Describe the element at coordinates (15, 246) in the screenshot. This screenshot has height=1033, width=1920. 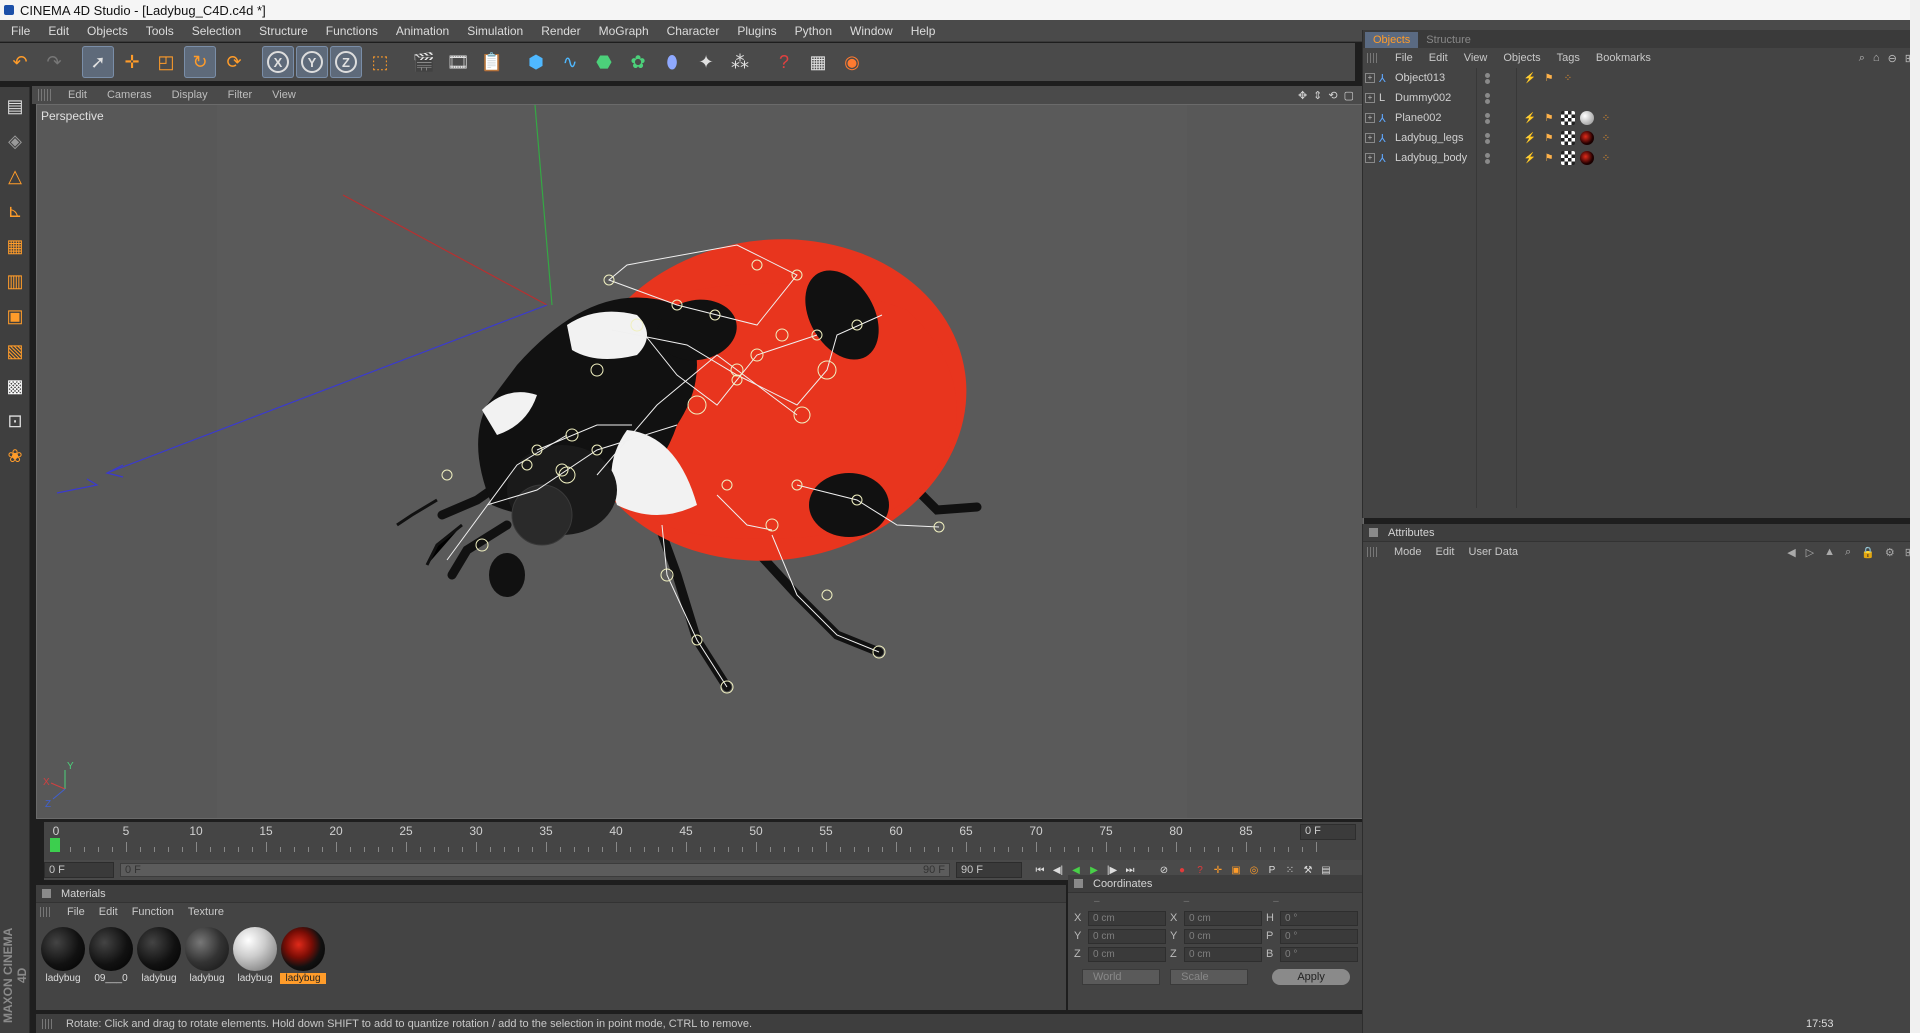
I see `point-mode-icon: ▦` at that location.